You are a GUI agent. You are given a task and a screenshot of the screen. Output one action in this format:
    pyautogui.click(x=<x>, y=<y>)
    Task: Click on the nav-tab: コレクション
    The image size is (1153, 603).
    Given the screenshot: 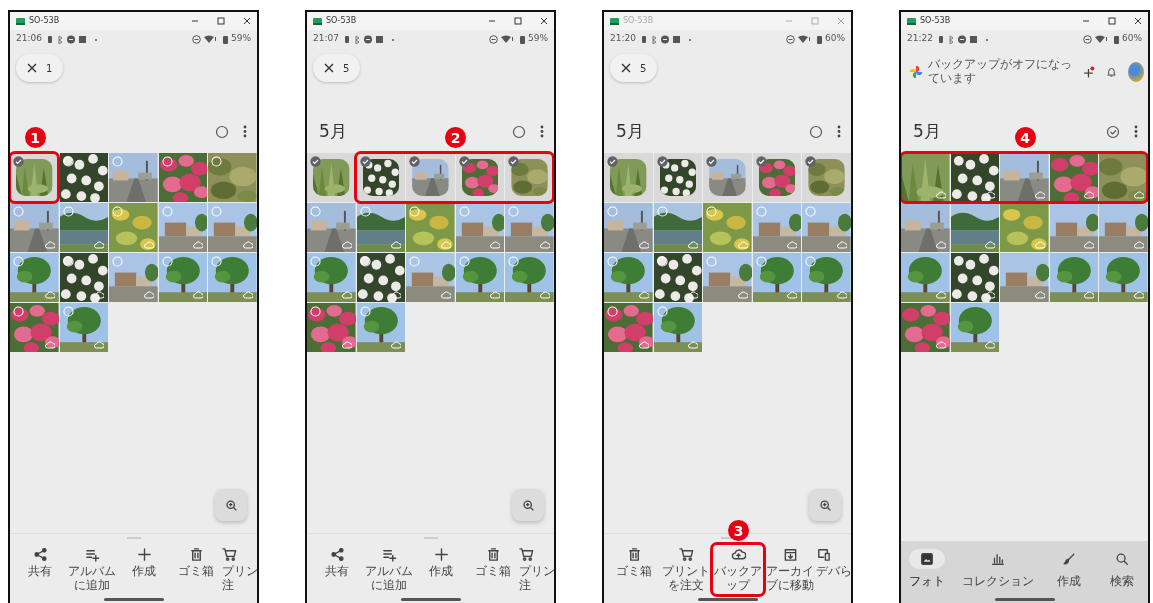 What is the action you would take?
    pyautogui.click(x=998, y=569)
    